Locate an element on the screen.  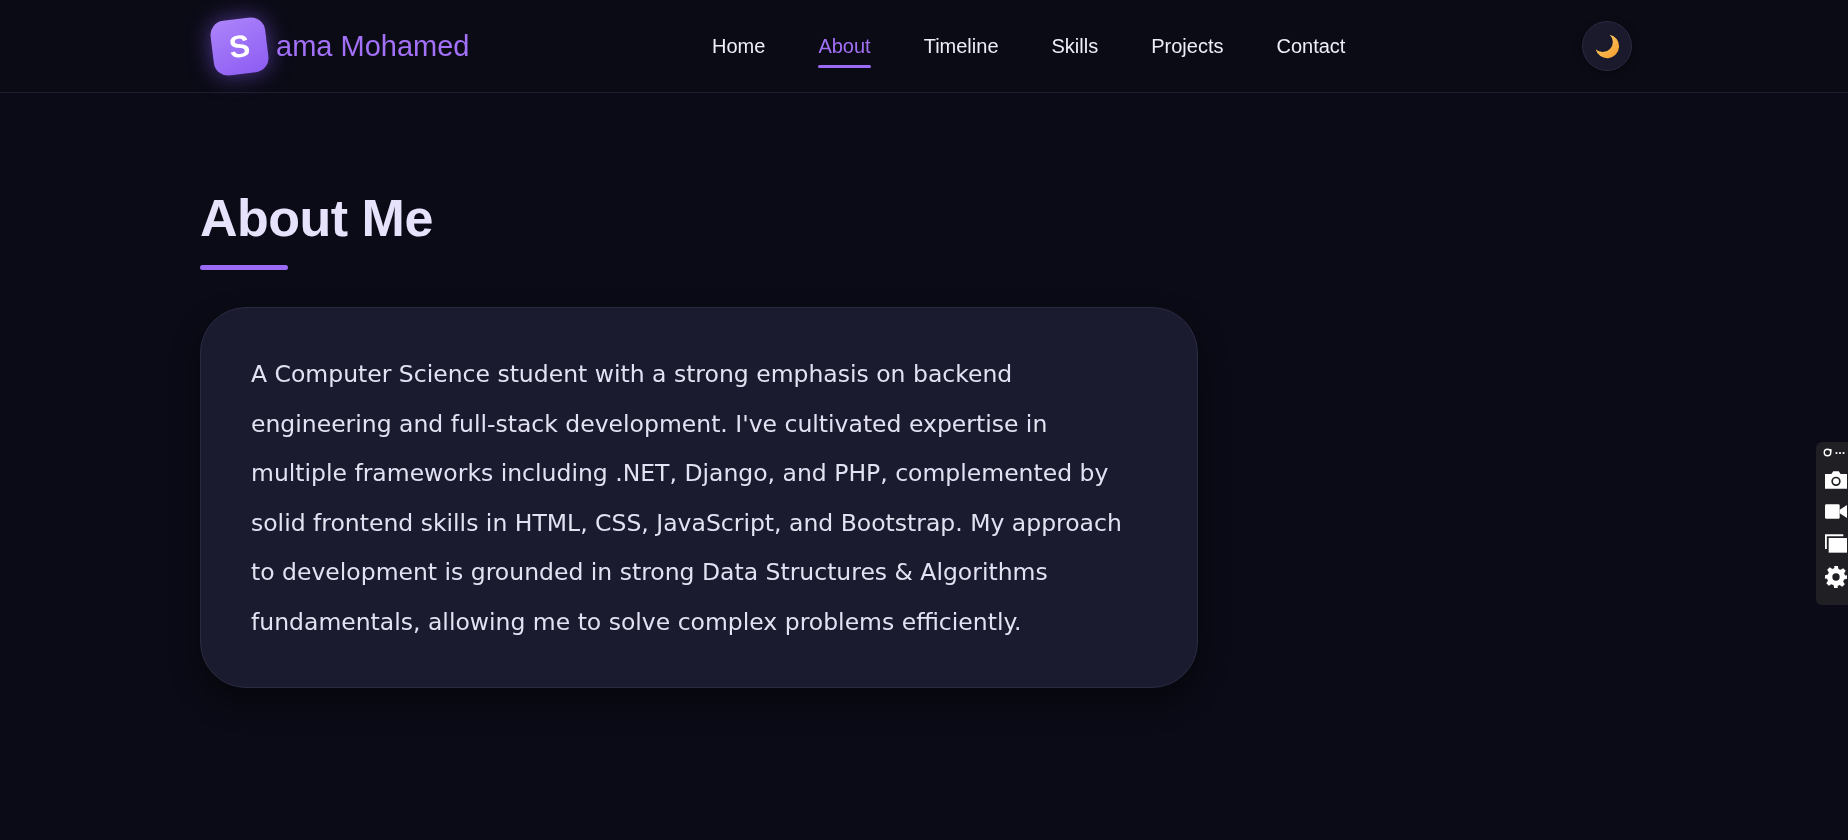
section-title: About Me is located at coordinates (316, 218).